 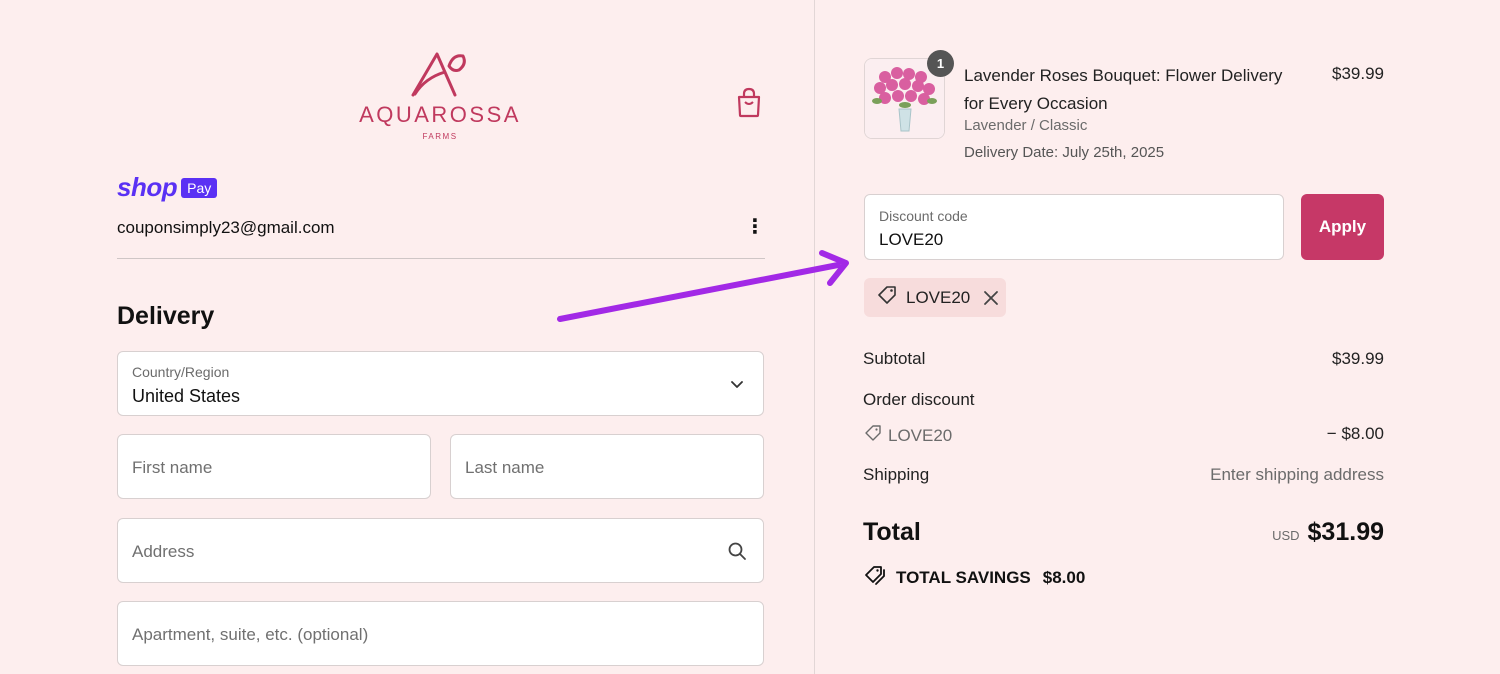 What do you see at coordinates (1345, 532) in the screenshot?
I see `total-value: $31.99` at bounding box center [1345, 532].